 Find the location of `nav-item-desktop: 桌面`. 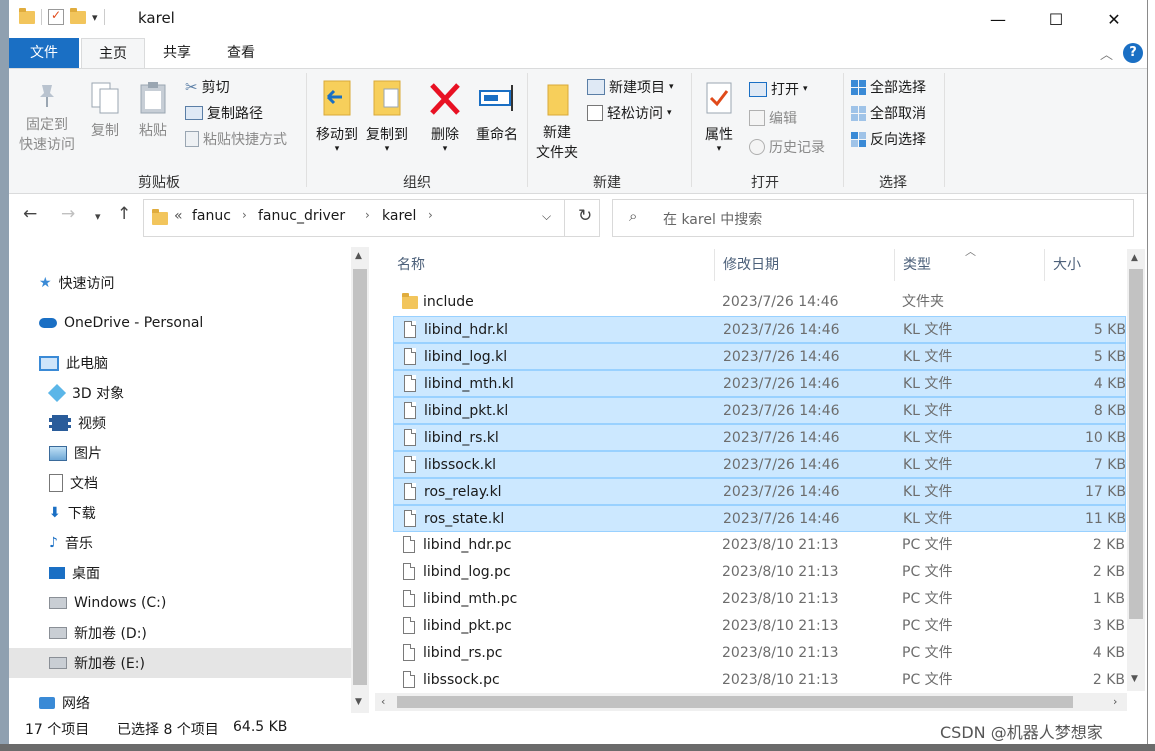

nav-item-desktop: 桌面 is located at coordinates (180, 573).